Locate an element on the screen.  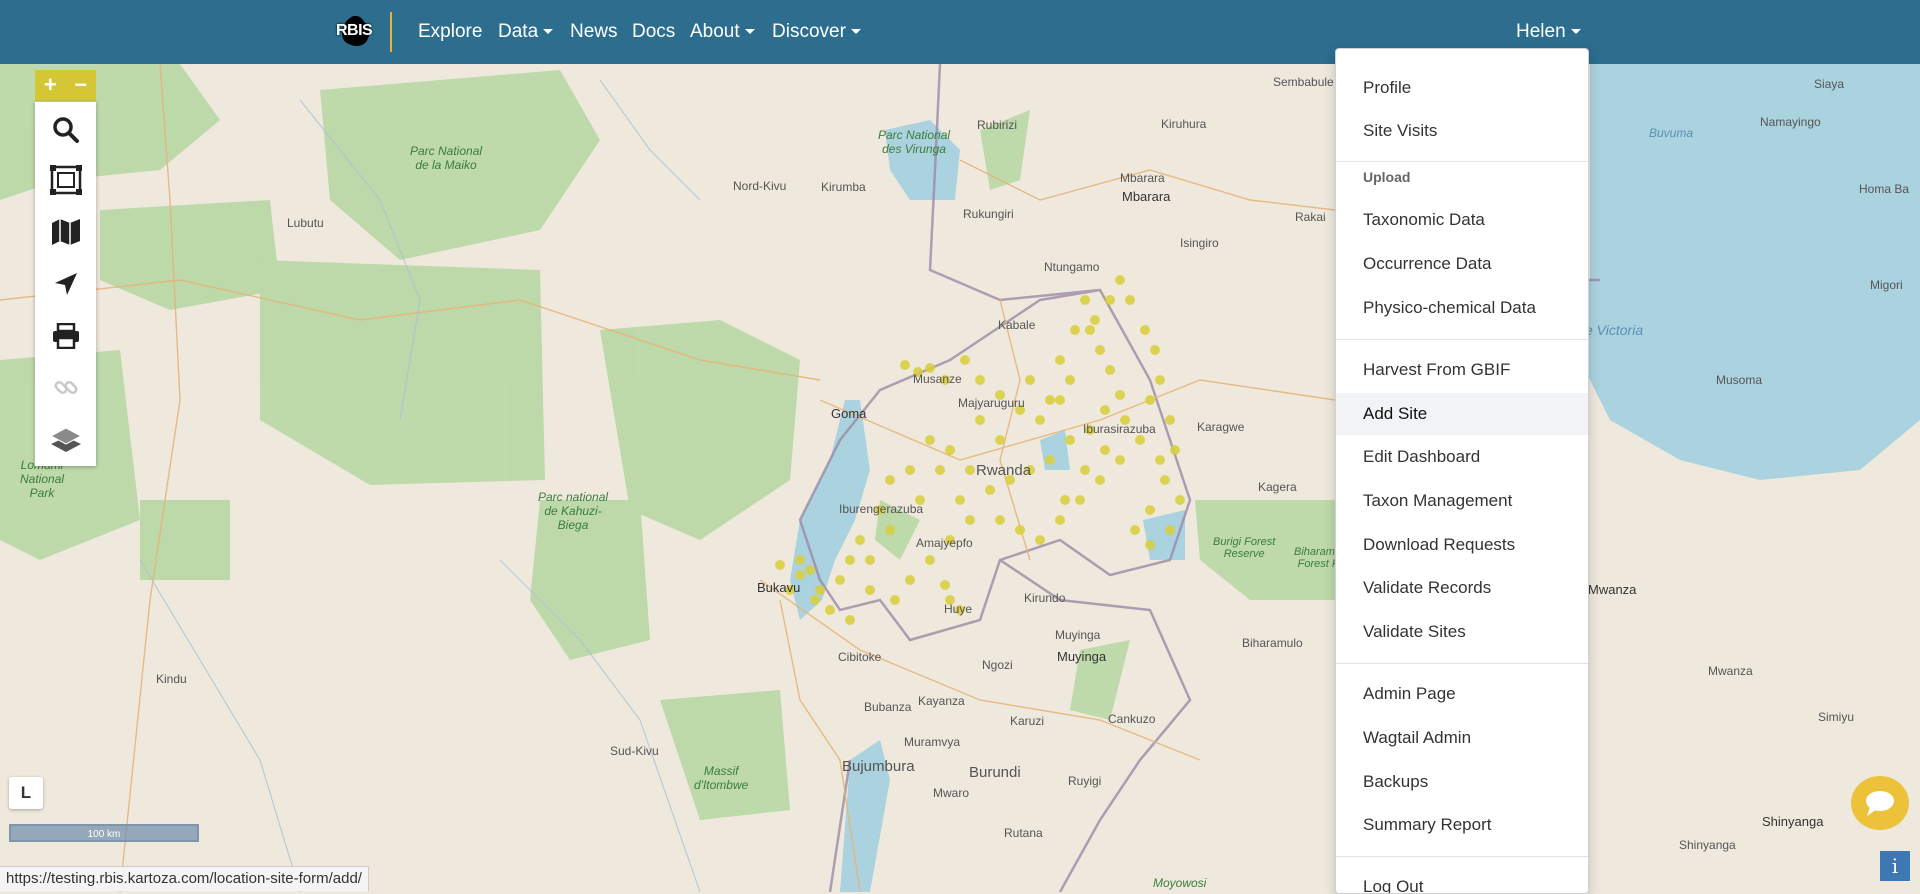
map-label-amajyepfo: Amajyepfo is located at coordinates (944, 543).